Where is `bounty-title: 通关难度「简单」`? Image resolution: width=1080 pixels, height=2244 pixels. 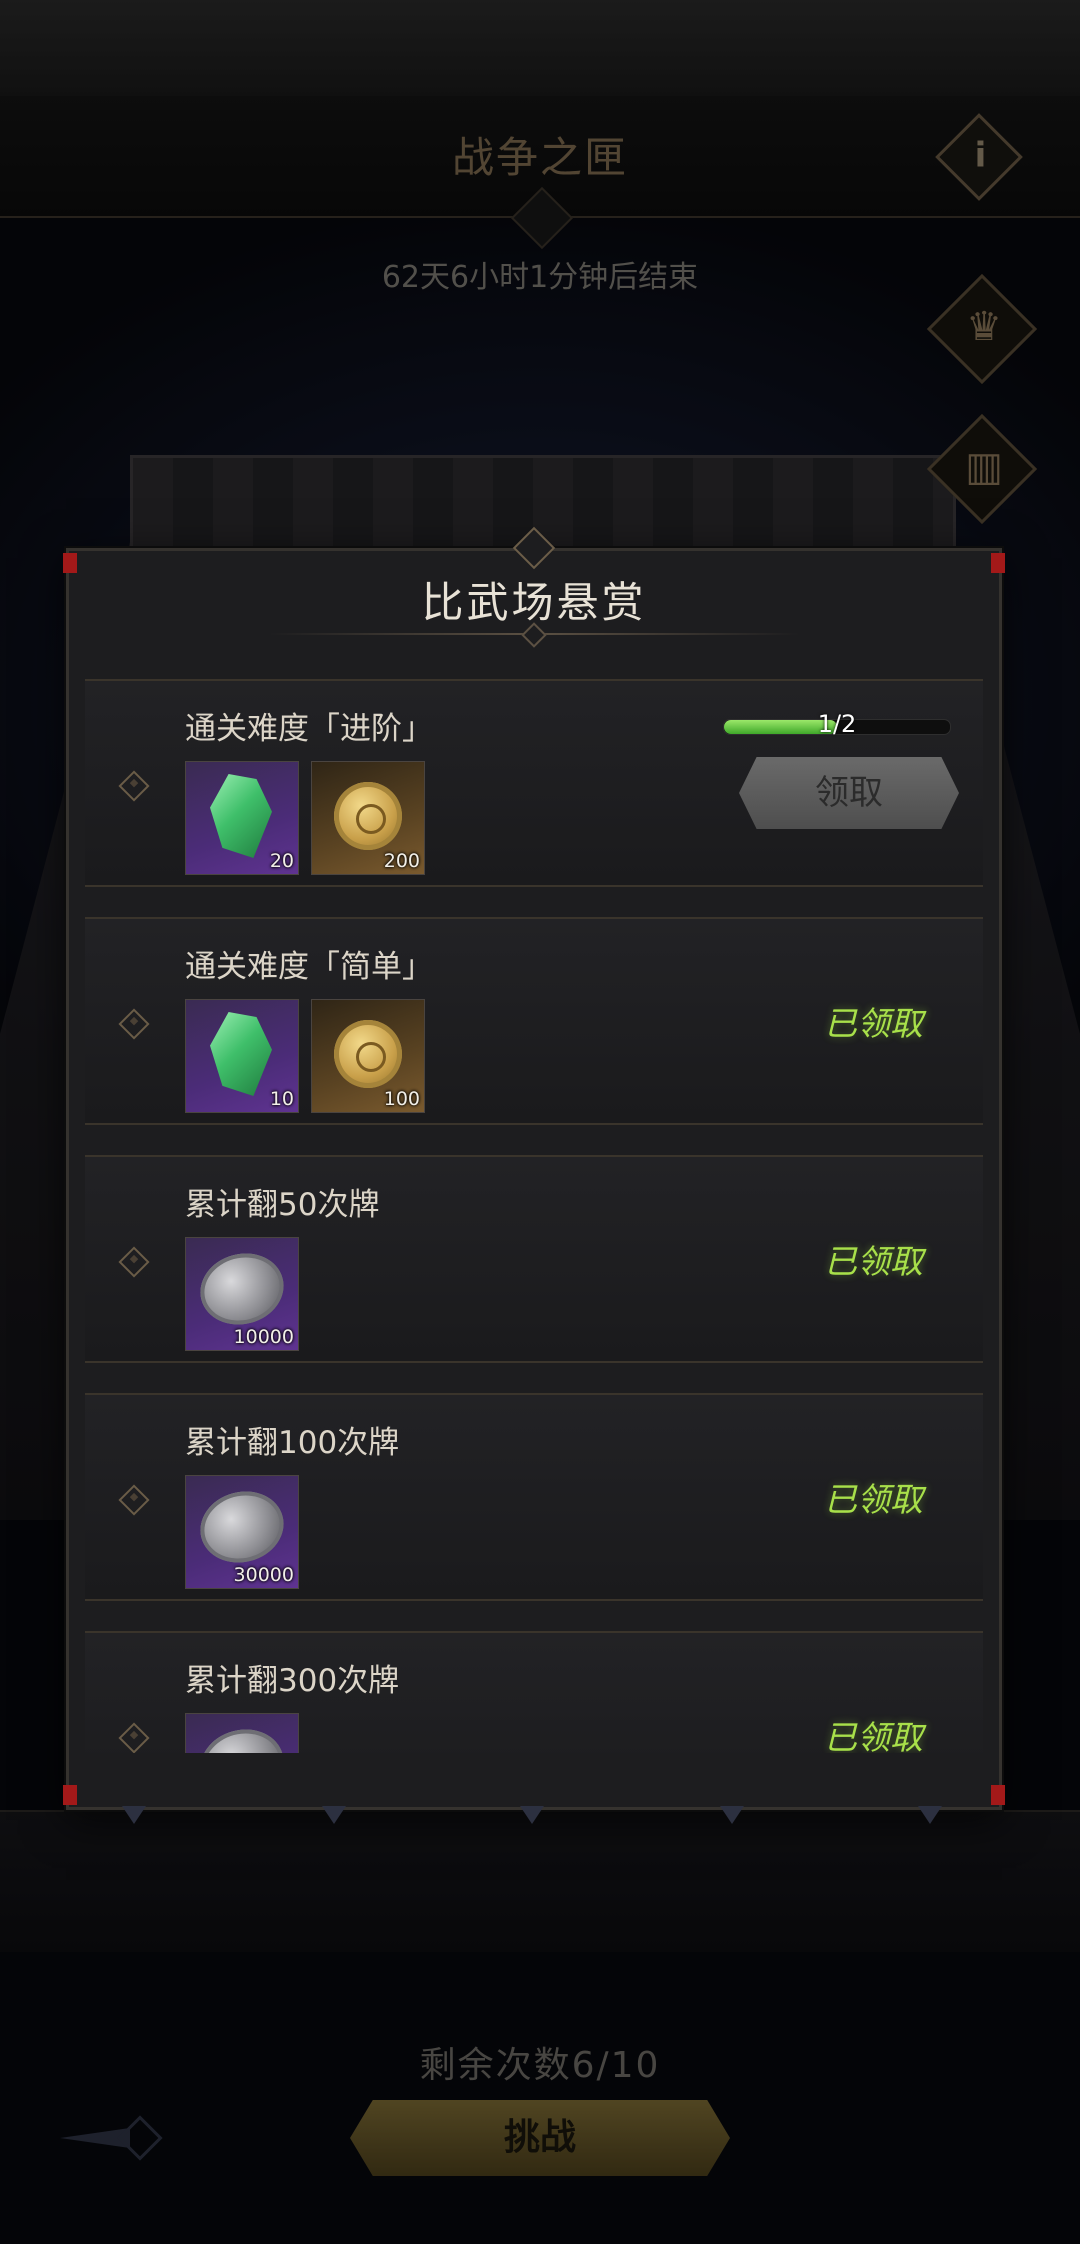
bounty-title: 通关难度「简单」 is located at coordinates (309, 967).